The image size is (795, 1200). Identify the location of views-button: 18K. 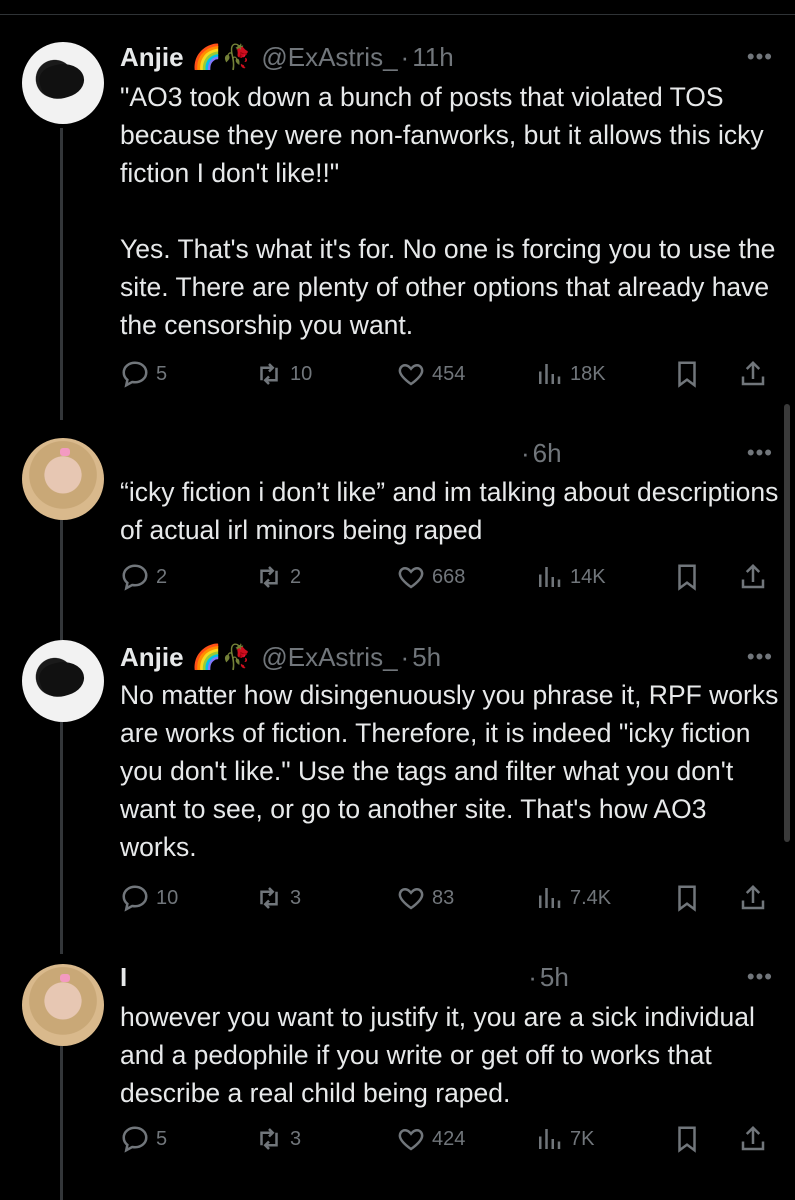
(570, 374).